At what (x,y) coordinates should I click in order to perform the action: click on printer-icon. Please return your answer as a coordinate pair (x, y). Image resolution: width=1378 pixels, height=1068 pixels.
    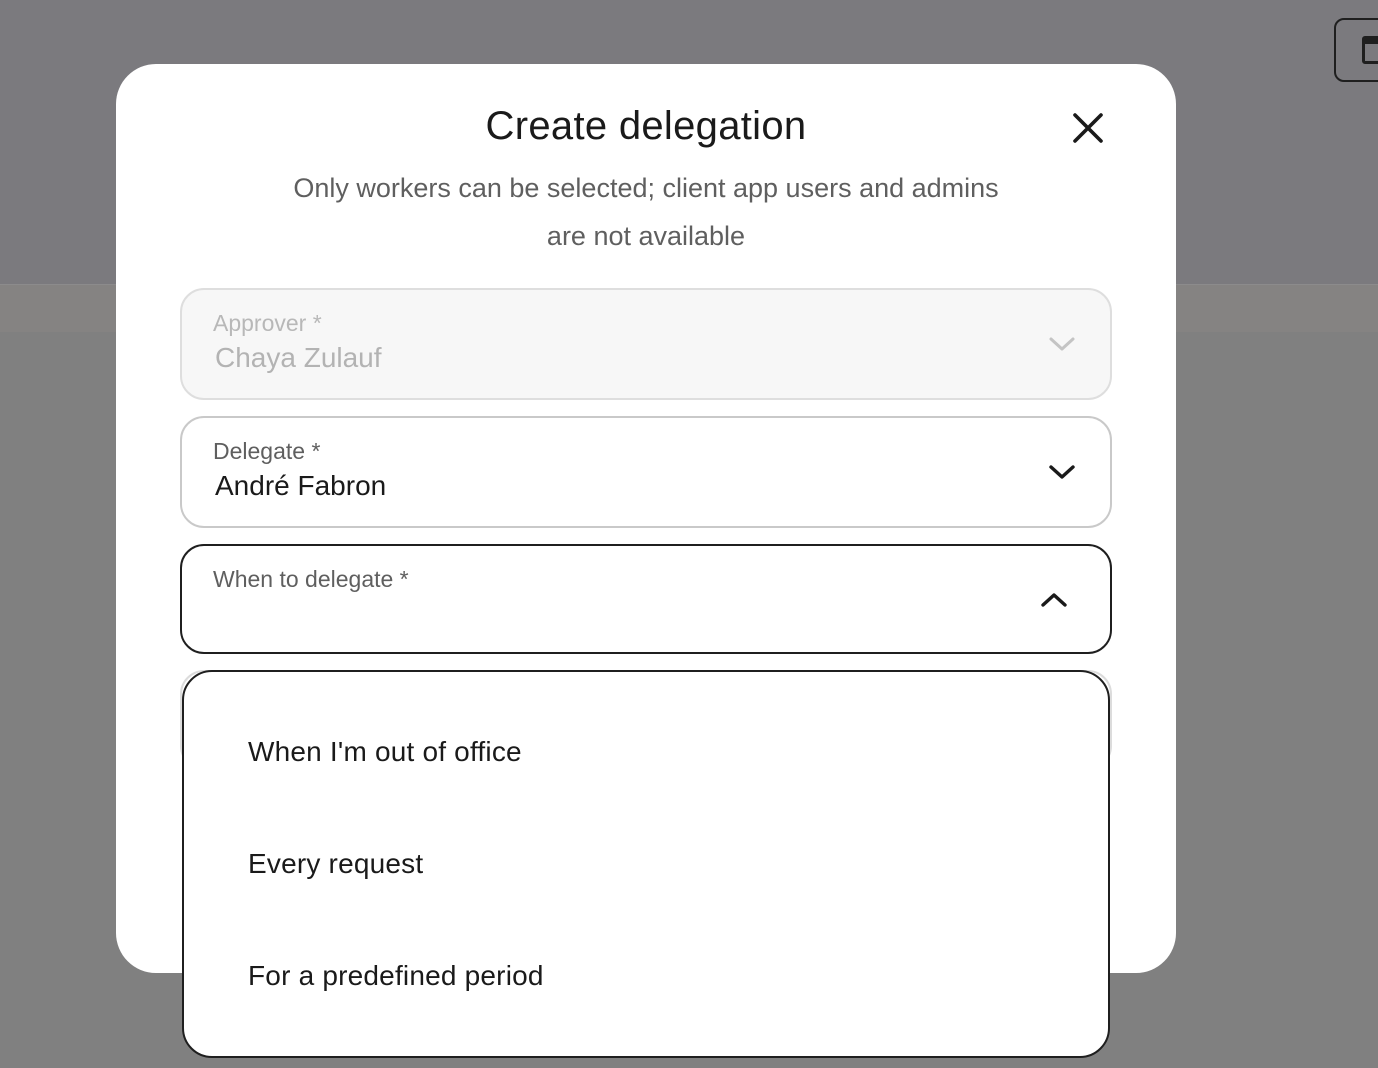
    Looking at the image, I should click on (1370, 50).